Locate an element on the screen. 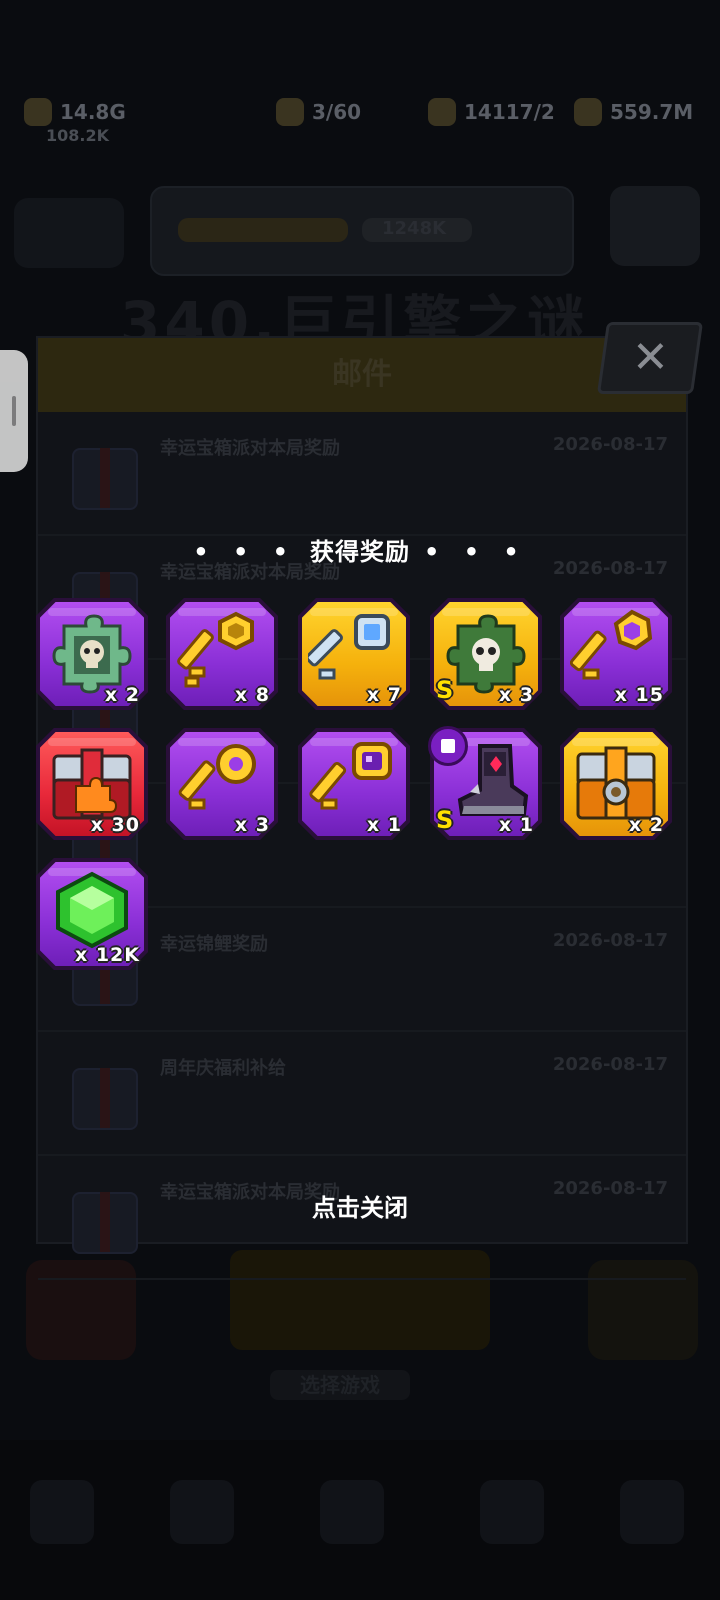 The height and width of the screenshot is (1600, 720). reward-item: x 8 is located at coordinates (222, 654).